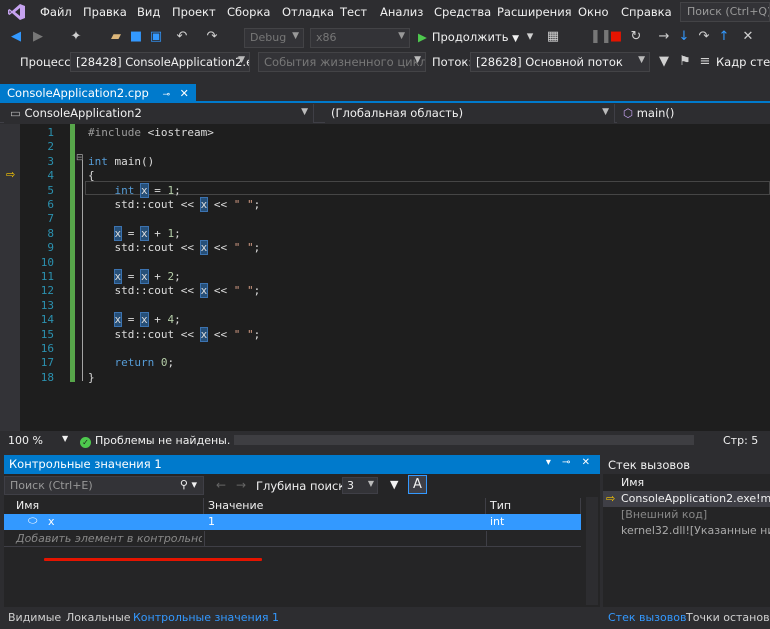 This screenshot has width=770, height=629. Describe the element at coordinates (570, 462) in the screenshot. I see `panel-controls: ▾ ⊸ ✕` at that location.